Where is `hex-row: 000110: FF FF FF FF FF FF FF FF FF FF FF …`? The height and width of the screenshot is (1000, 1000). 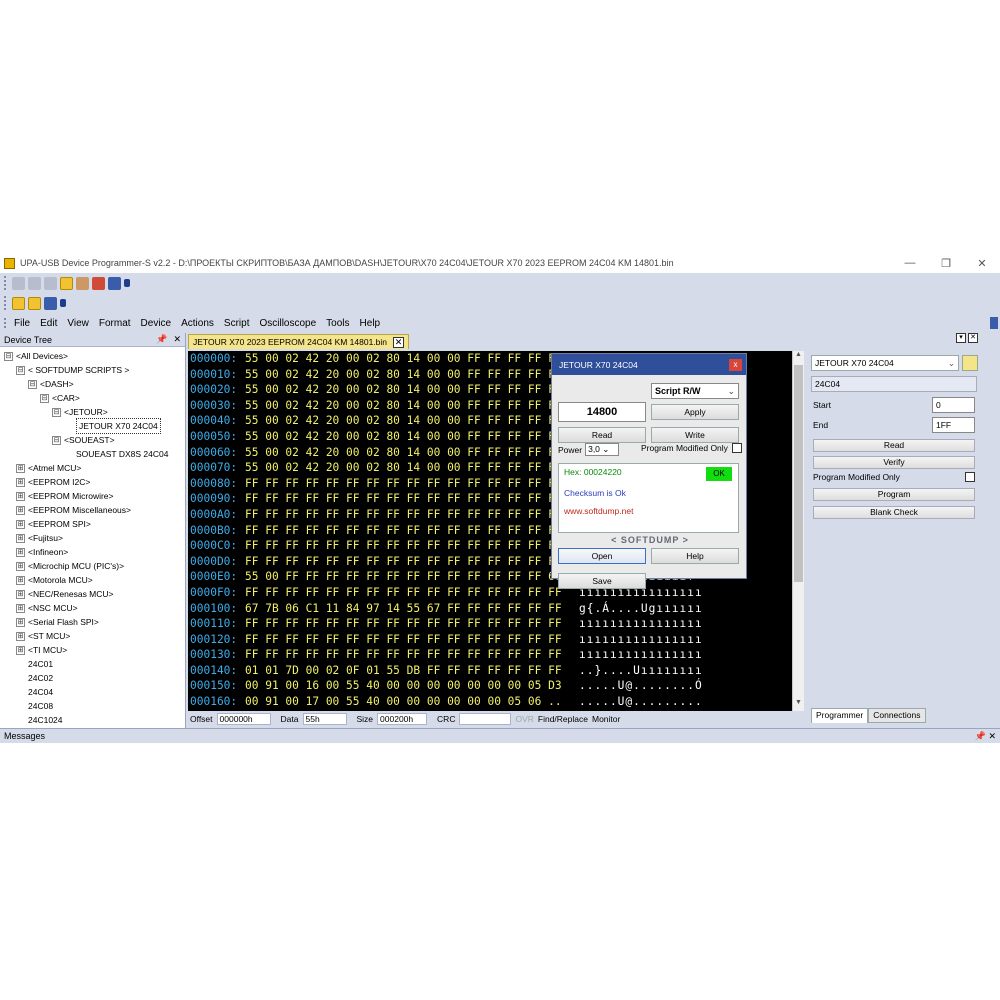
hex-row: 000110: FF FF FF FF FF FF FF FF FF FF FF … is located at coordinates (490, 624).